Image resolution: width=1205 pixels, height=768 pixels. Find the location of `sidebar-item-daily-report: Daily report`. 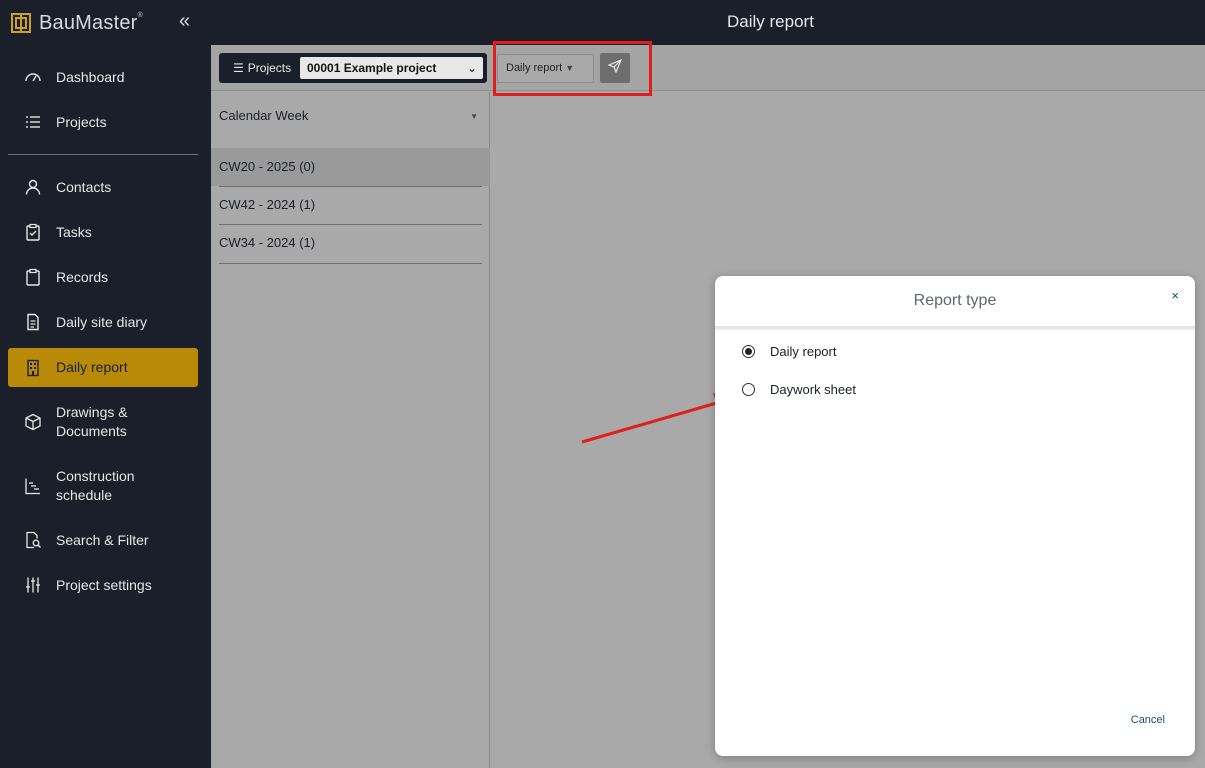

sidebar-item-daily-report: Daily report is located at coordinates (103, 367).